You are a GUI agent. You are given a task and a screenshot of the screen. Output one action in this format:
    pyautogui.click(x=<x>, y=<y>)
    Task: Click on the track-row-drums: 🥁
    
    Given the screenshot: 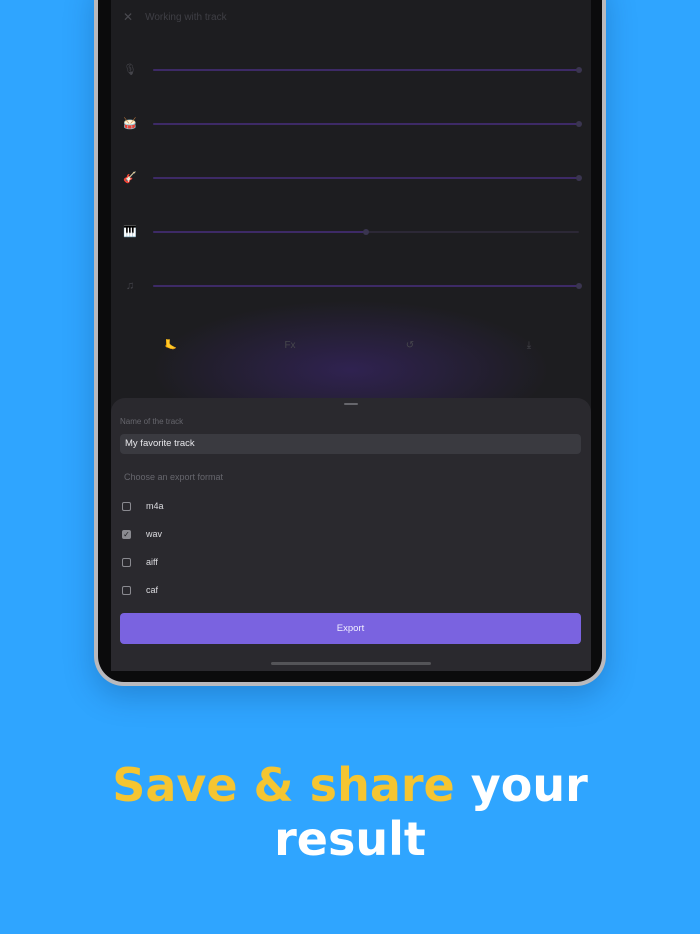 What is the action you would take?
    pyautogui.click(x=352, y=124)
    